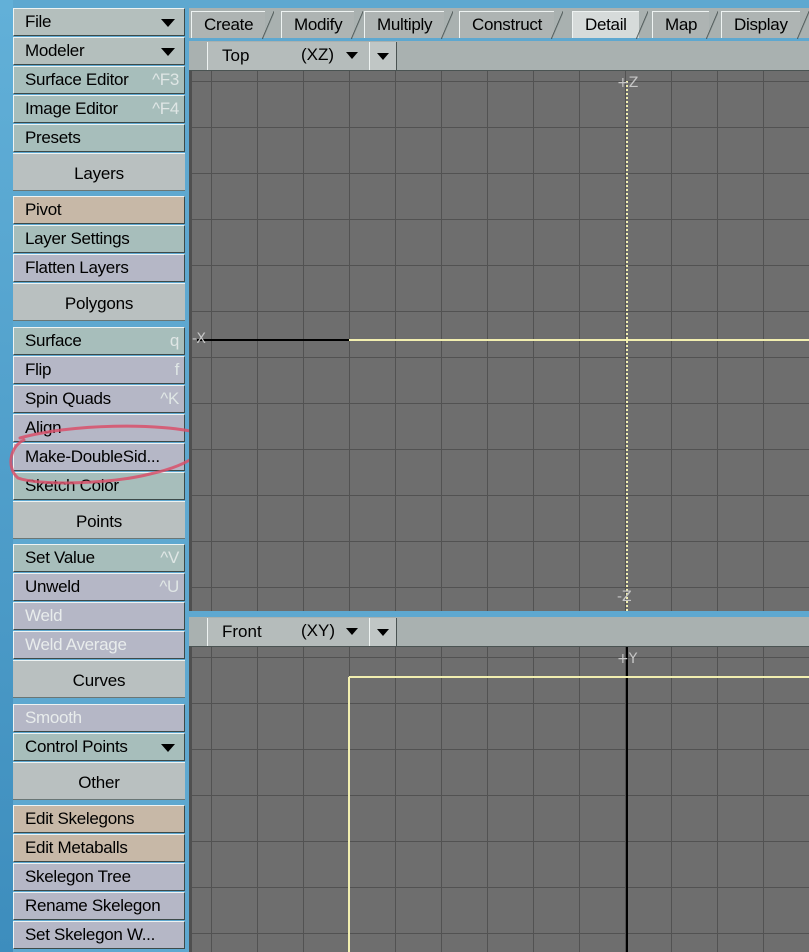 This screenshot has height=952, width=809. Describe the element at coordinates (99, 22) in the screenshot. I see `file-menu-button: File` at that location.